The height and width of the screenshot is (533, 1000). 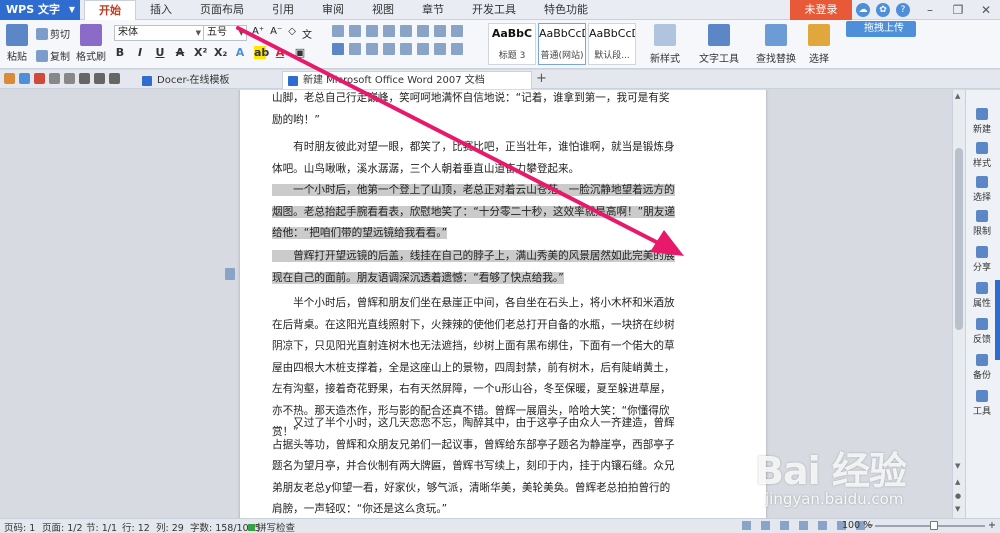 I want to click on chevron-down-icon: ▼, so click(x=71, y=9).